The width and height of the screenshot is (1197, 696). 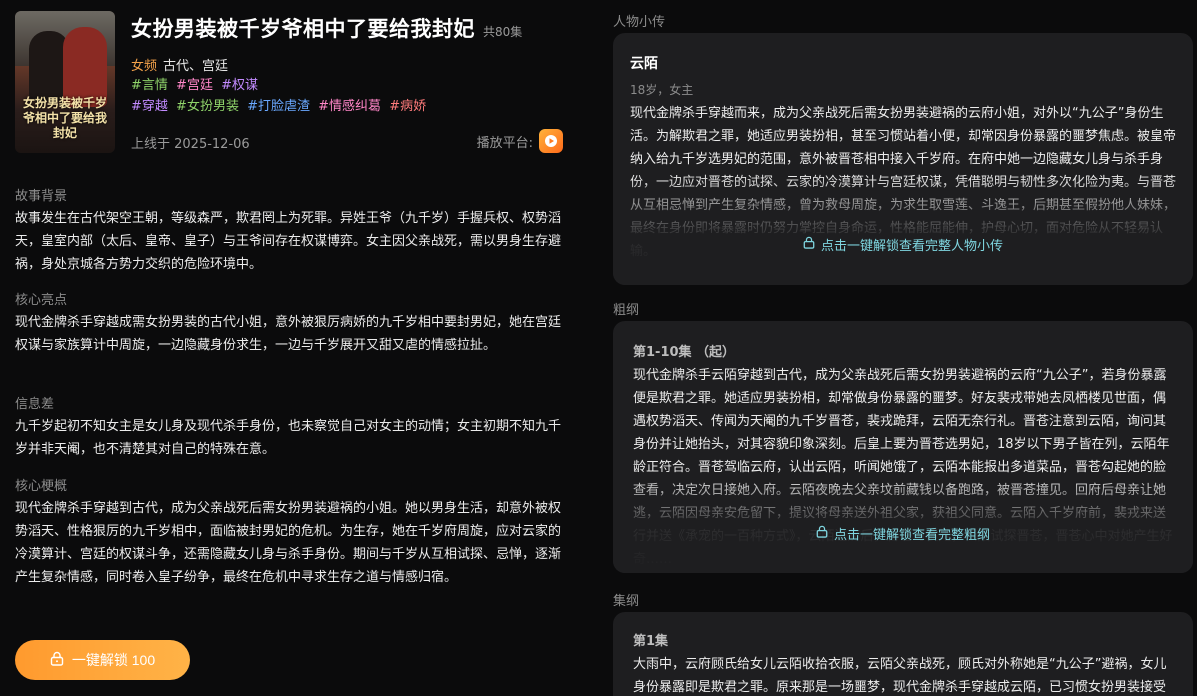 I want to click on poster-title: 女扮男装被千岁爷相中了要给我封妃, so click(x=64, y=118).